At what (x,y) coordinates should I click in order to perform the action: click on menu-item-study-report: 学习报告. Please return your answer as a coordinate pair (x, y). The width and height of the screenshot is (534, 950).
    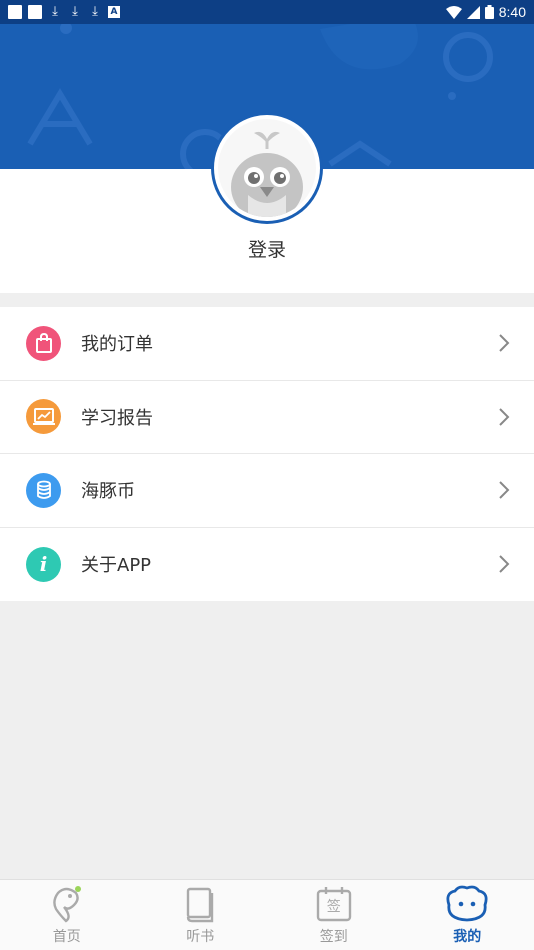
    Looking at the image, I should click on (267, 417).